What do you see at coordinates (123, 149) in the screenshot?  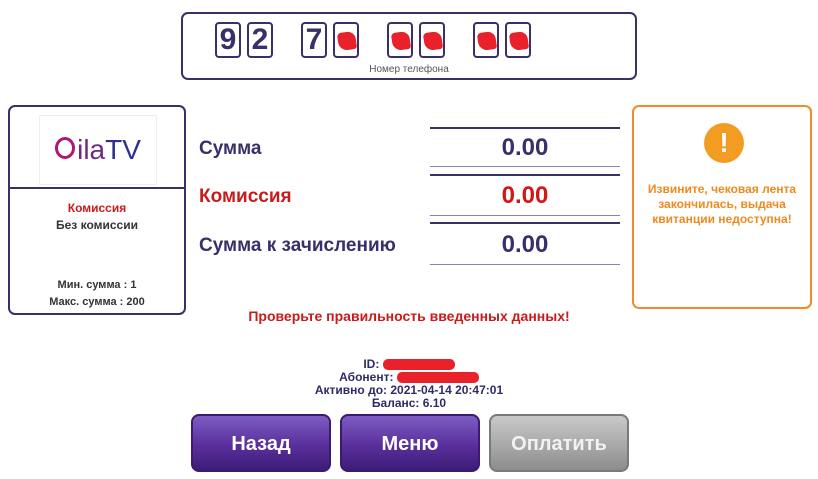 I see `logo-text-tv: TV` at bounding box center [123, 149].